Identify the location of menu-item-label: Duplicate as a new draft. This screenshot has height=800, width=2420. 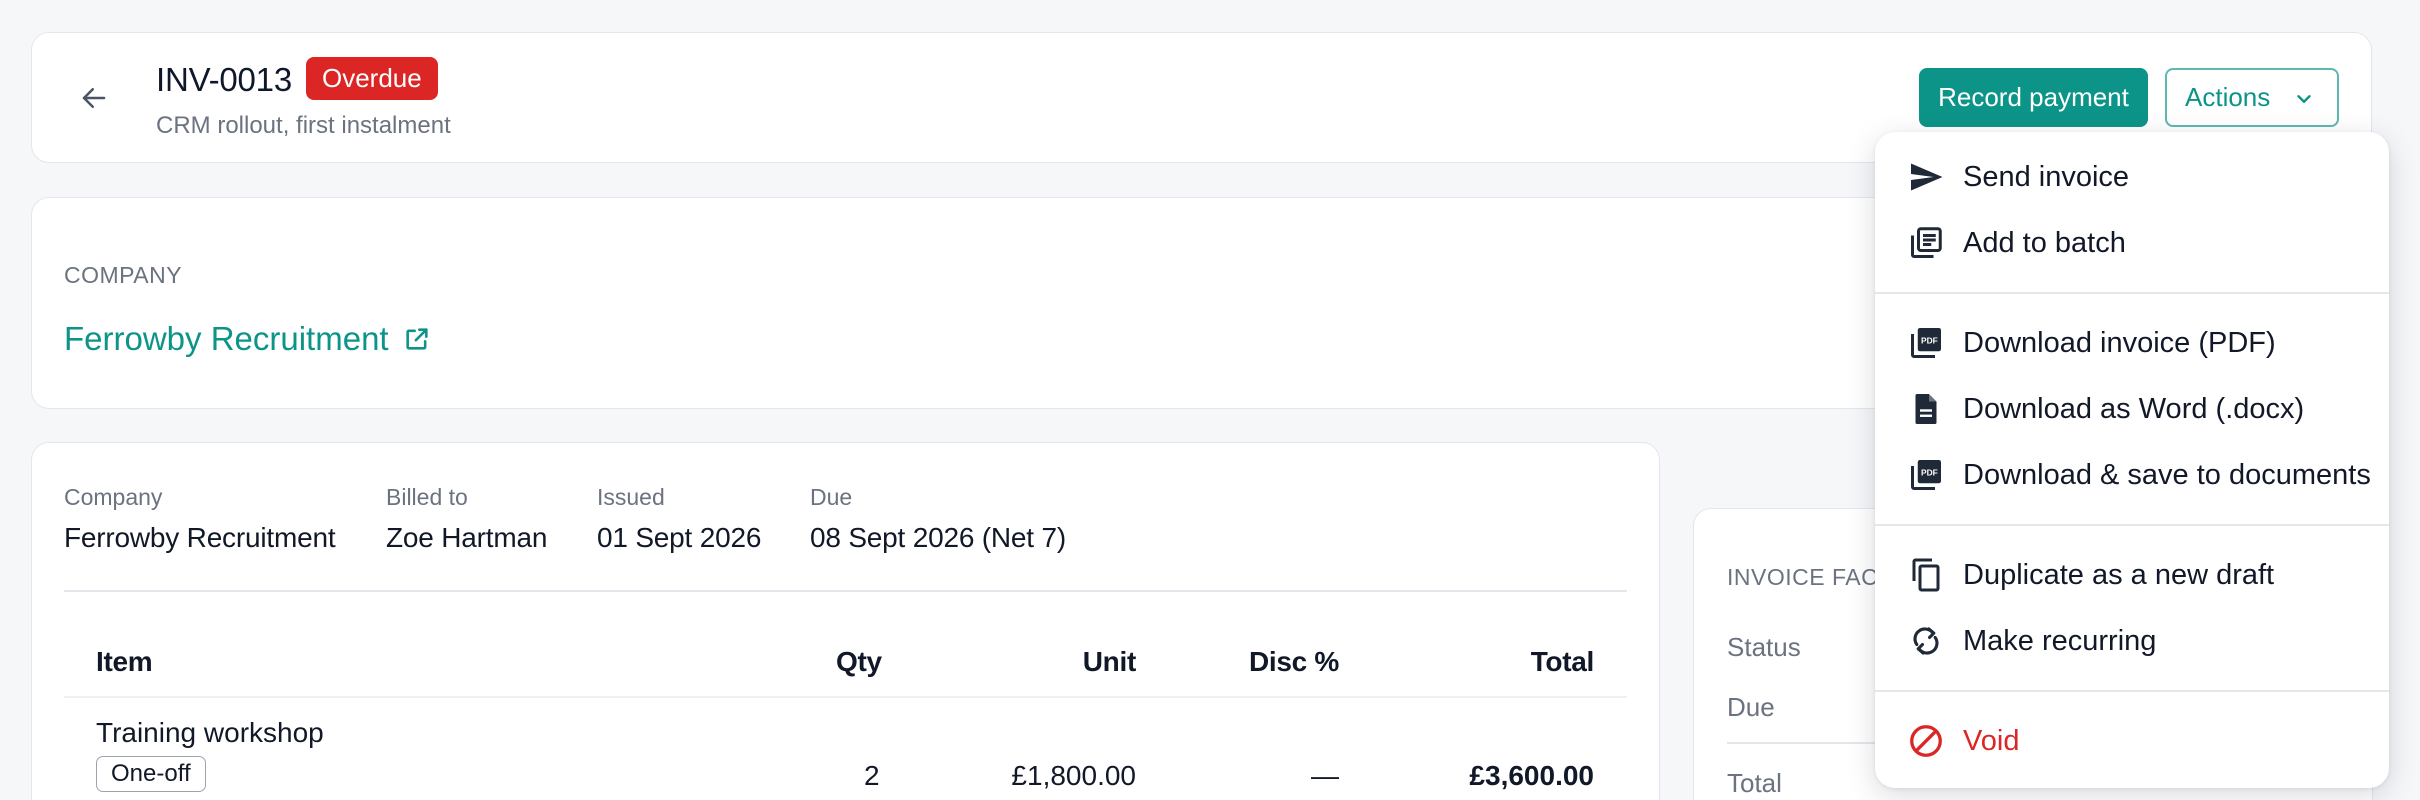
(2119, 574).